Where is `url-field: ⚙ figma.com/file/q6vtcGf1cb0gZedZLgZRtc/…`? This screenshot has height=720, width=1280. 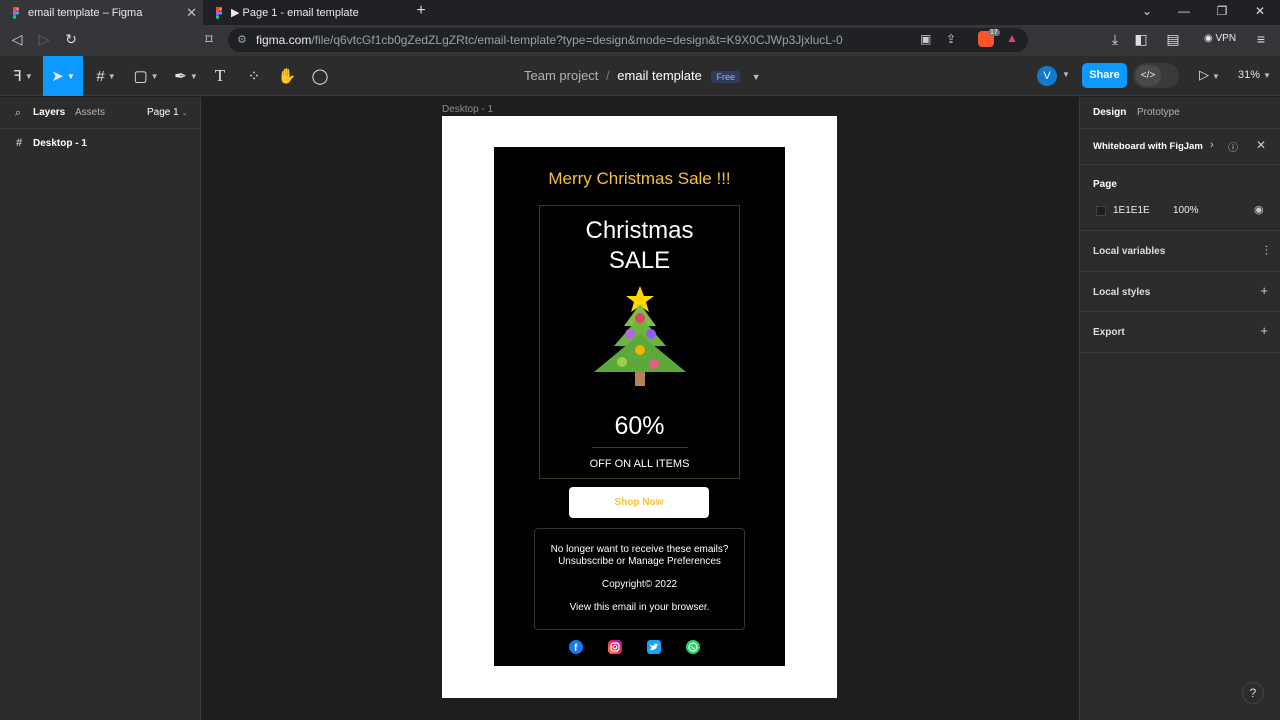 url-field: ⚙ figma.com/file/q6vtcGf1cb0gZedZLgZRtc/… is located at coordinates (628, 40).